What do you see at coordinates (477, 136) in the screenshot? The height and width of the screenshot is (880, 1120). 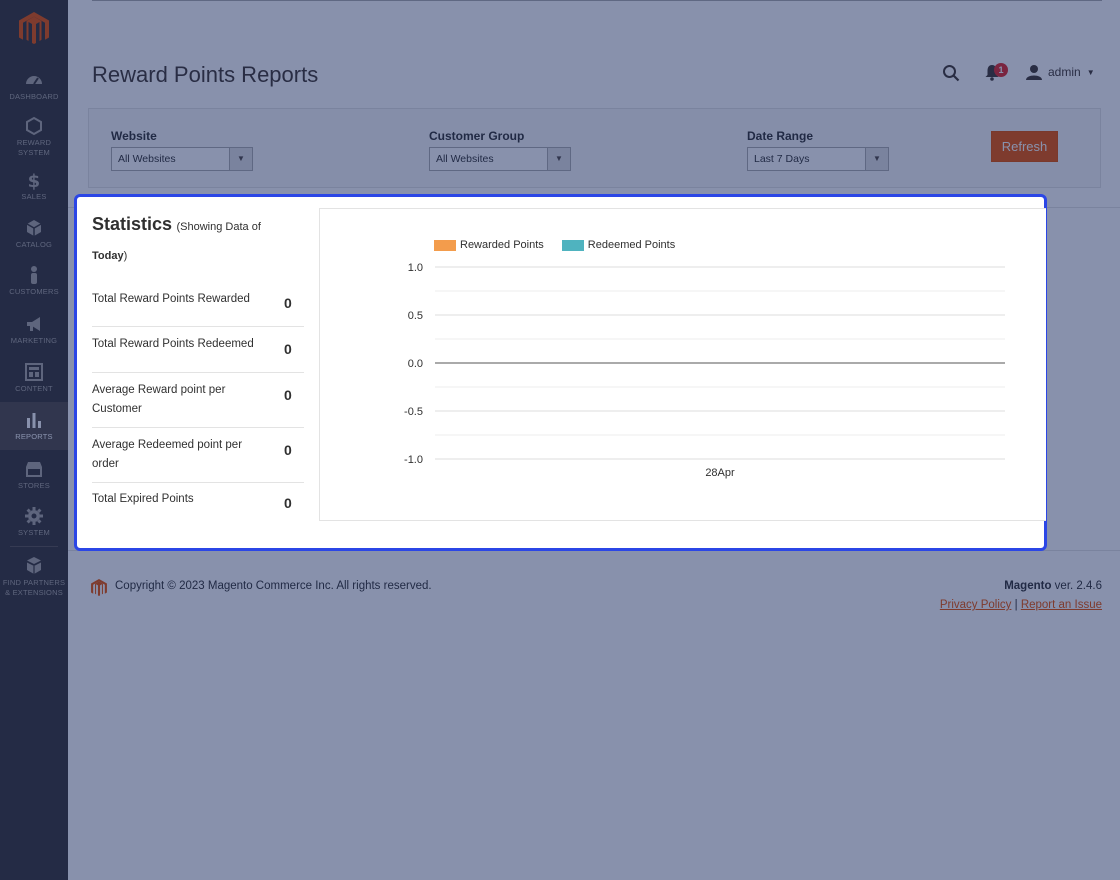 I see `customer-group-label: Customer Group` at bounding box center [477, 136].